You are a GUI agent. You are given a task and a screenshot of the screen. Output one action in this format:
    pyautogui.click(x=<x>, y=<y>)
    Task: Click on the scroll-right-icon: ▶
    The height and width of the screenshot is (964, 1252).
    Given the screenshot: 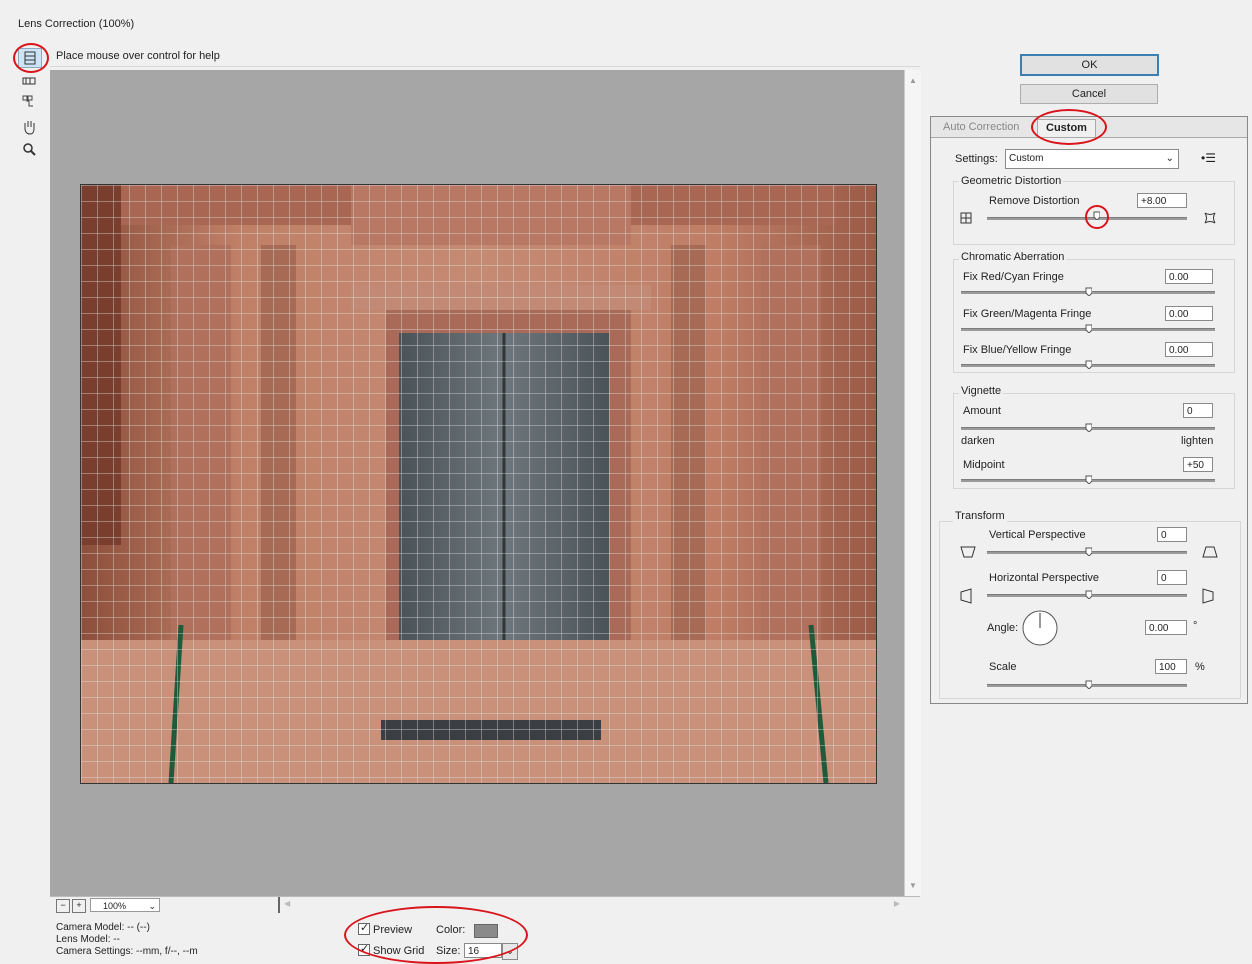 What is the action you would take?
    pyautogui.click(x=897, y=903)
    